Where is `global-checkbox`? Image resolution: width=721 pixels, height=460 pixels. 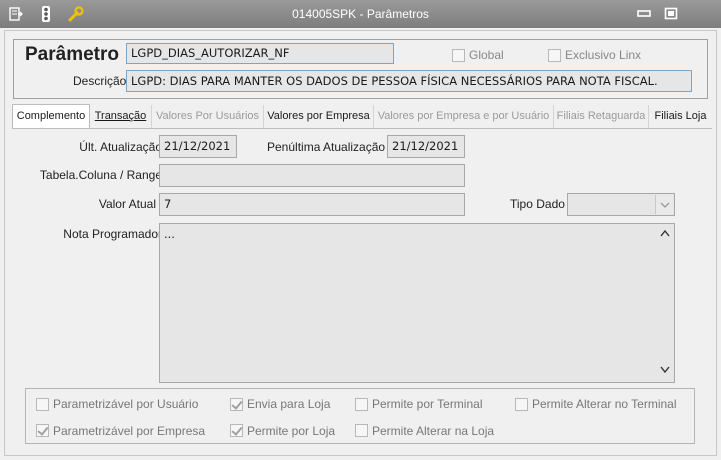
global-checkbox is located at coordinates (458, 55).